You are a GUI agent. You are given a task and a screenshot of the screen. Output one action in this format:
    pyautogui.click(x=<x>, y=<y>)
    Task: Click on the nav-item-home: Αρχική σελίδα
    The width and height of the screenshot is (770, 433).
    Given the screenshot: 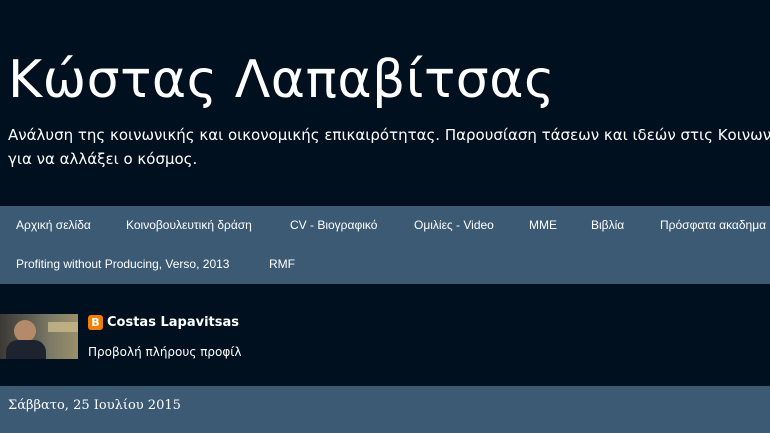 What is the action you would take?
    pyautogui.click(x=53, y=225)
    